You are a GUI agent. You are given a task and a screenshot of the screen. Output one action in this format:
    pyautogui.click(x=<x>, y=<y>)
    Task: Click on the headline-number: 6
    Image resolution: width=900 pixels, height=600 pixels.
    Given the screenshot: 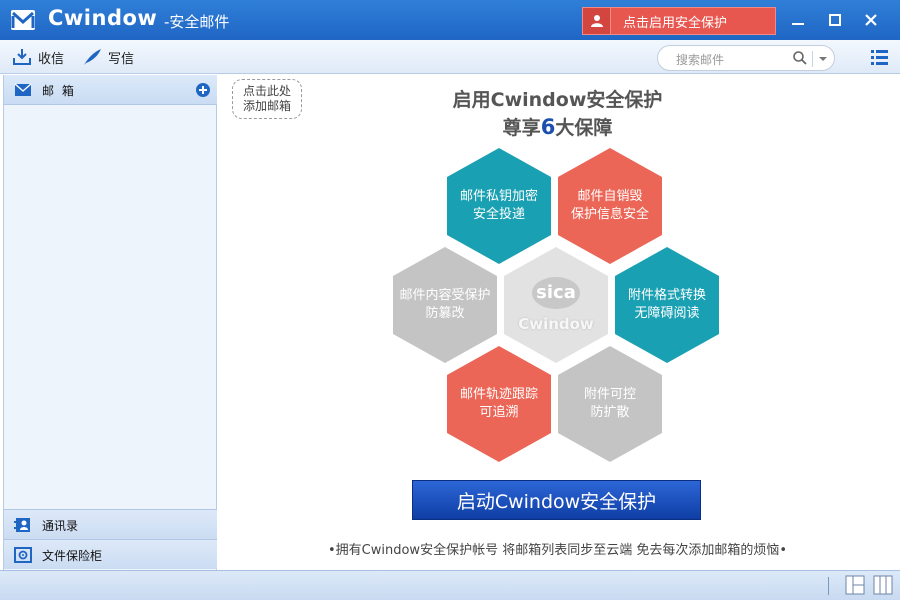 What is the action you would take?
    pyautogui.click(x=548, y=127)
    